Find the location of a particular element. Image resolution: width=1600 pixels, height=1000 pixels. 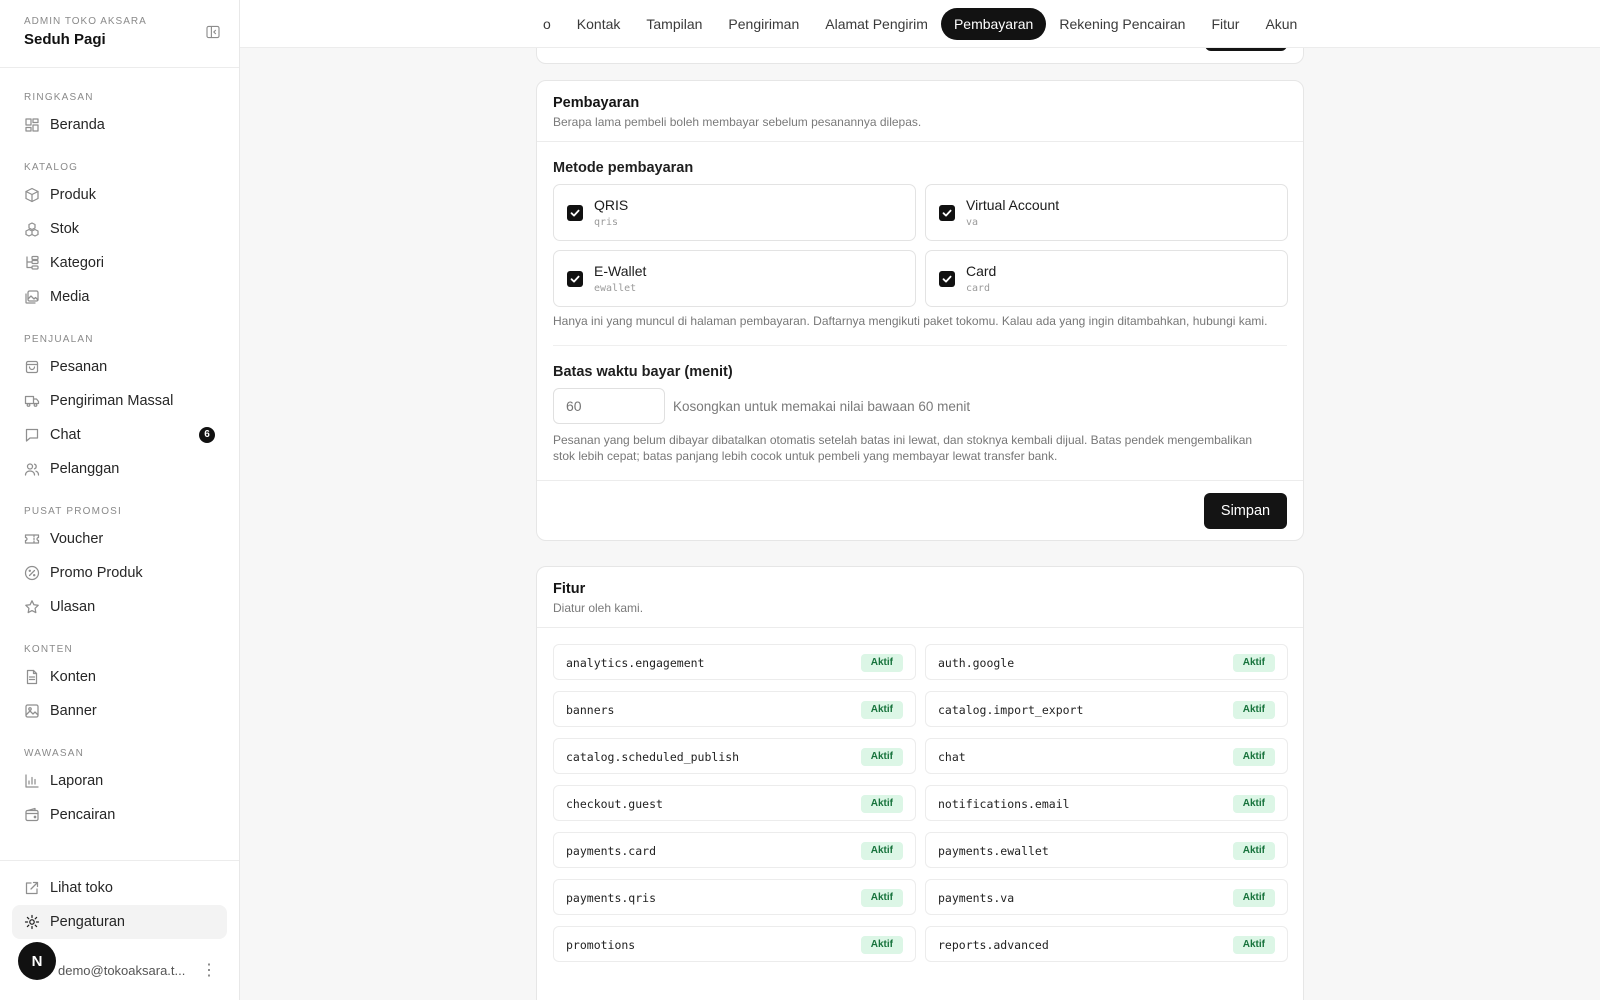

feature-row: notifications.email Aktif is located at coordinates (1106, 803).